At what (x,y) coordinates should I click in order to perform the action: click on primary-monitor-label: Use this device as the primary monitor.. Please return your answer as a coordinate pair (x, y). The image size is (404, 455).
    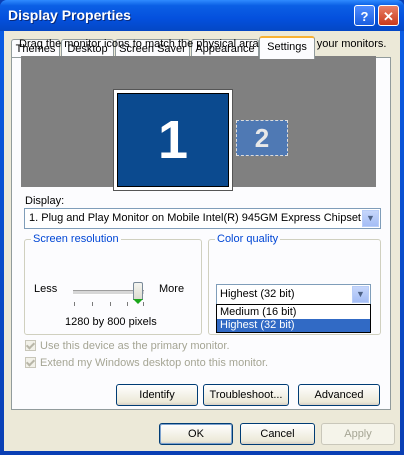
    Looking at the image, I should click on (135, 346).